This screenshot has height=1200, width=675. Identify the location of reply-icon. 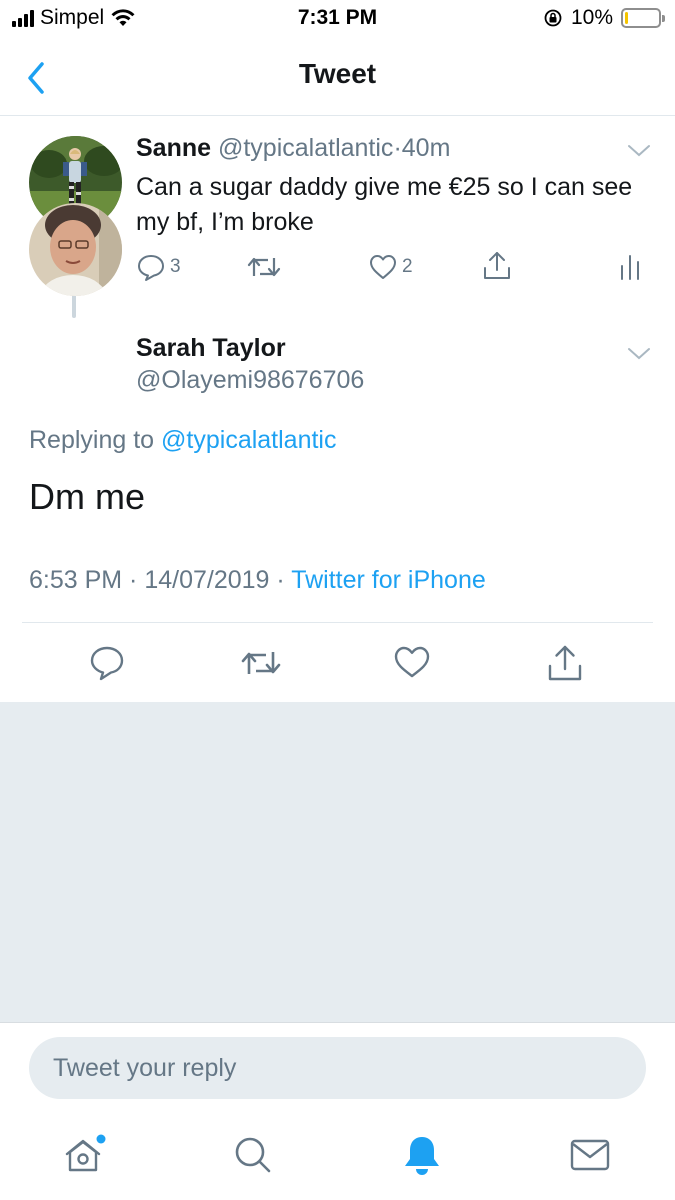
(151, 268).